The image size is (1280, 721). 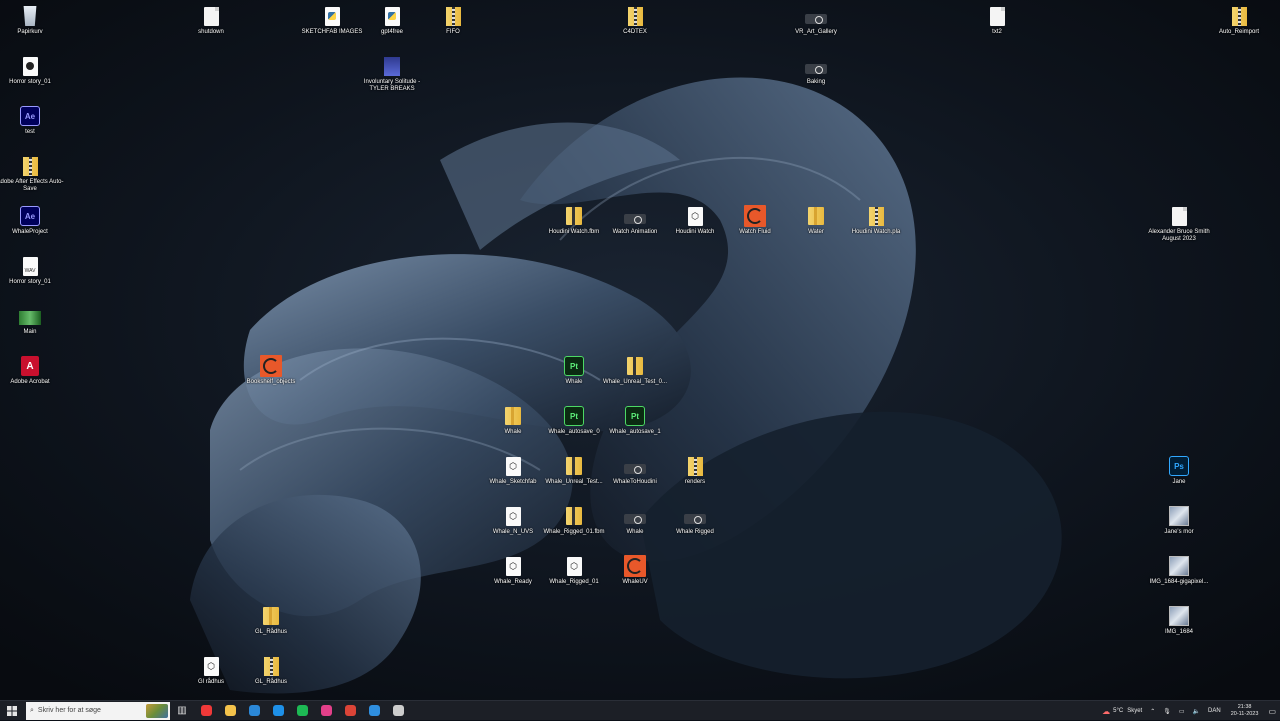 What do you see at coordinates (453, 27) in the screenshot?
I see `desktop-icon: FIFO` at bounding box center [453, 27].